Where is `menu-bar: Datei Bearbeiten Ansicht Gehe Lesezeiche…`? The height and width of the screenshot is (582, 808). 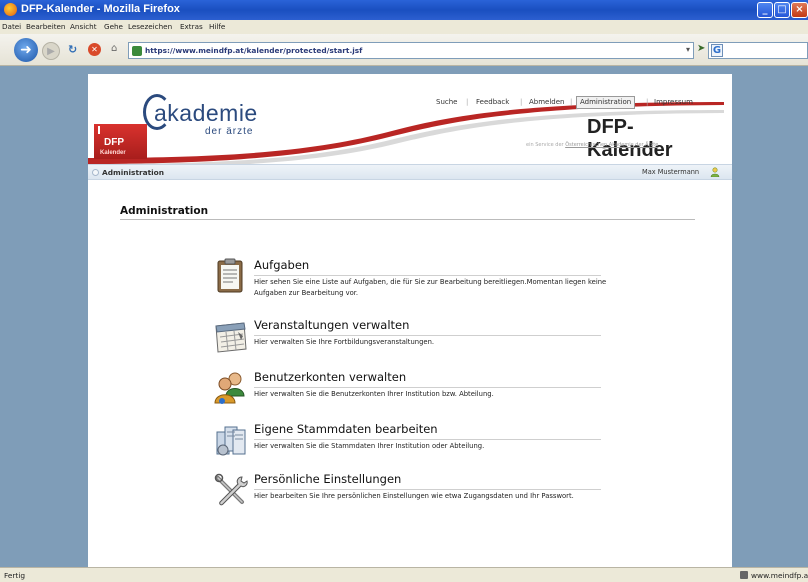
menu-bar: Datei Bearbeiten Ansicht Gehe Lesezeiche… is located at coordinates (404, 27).